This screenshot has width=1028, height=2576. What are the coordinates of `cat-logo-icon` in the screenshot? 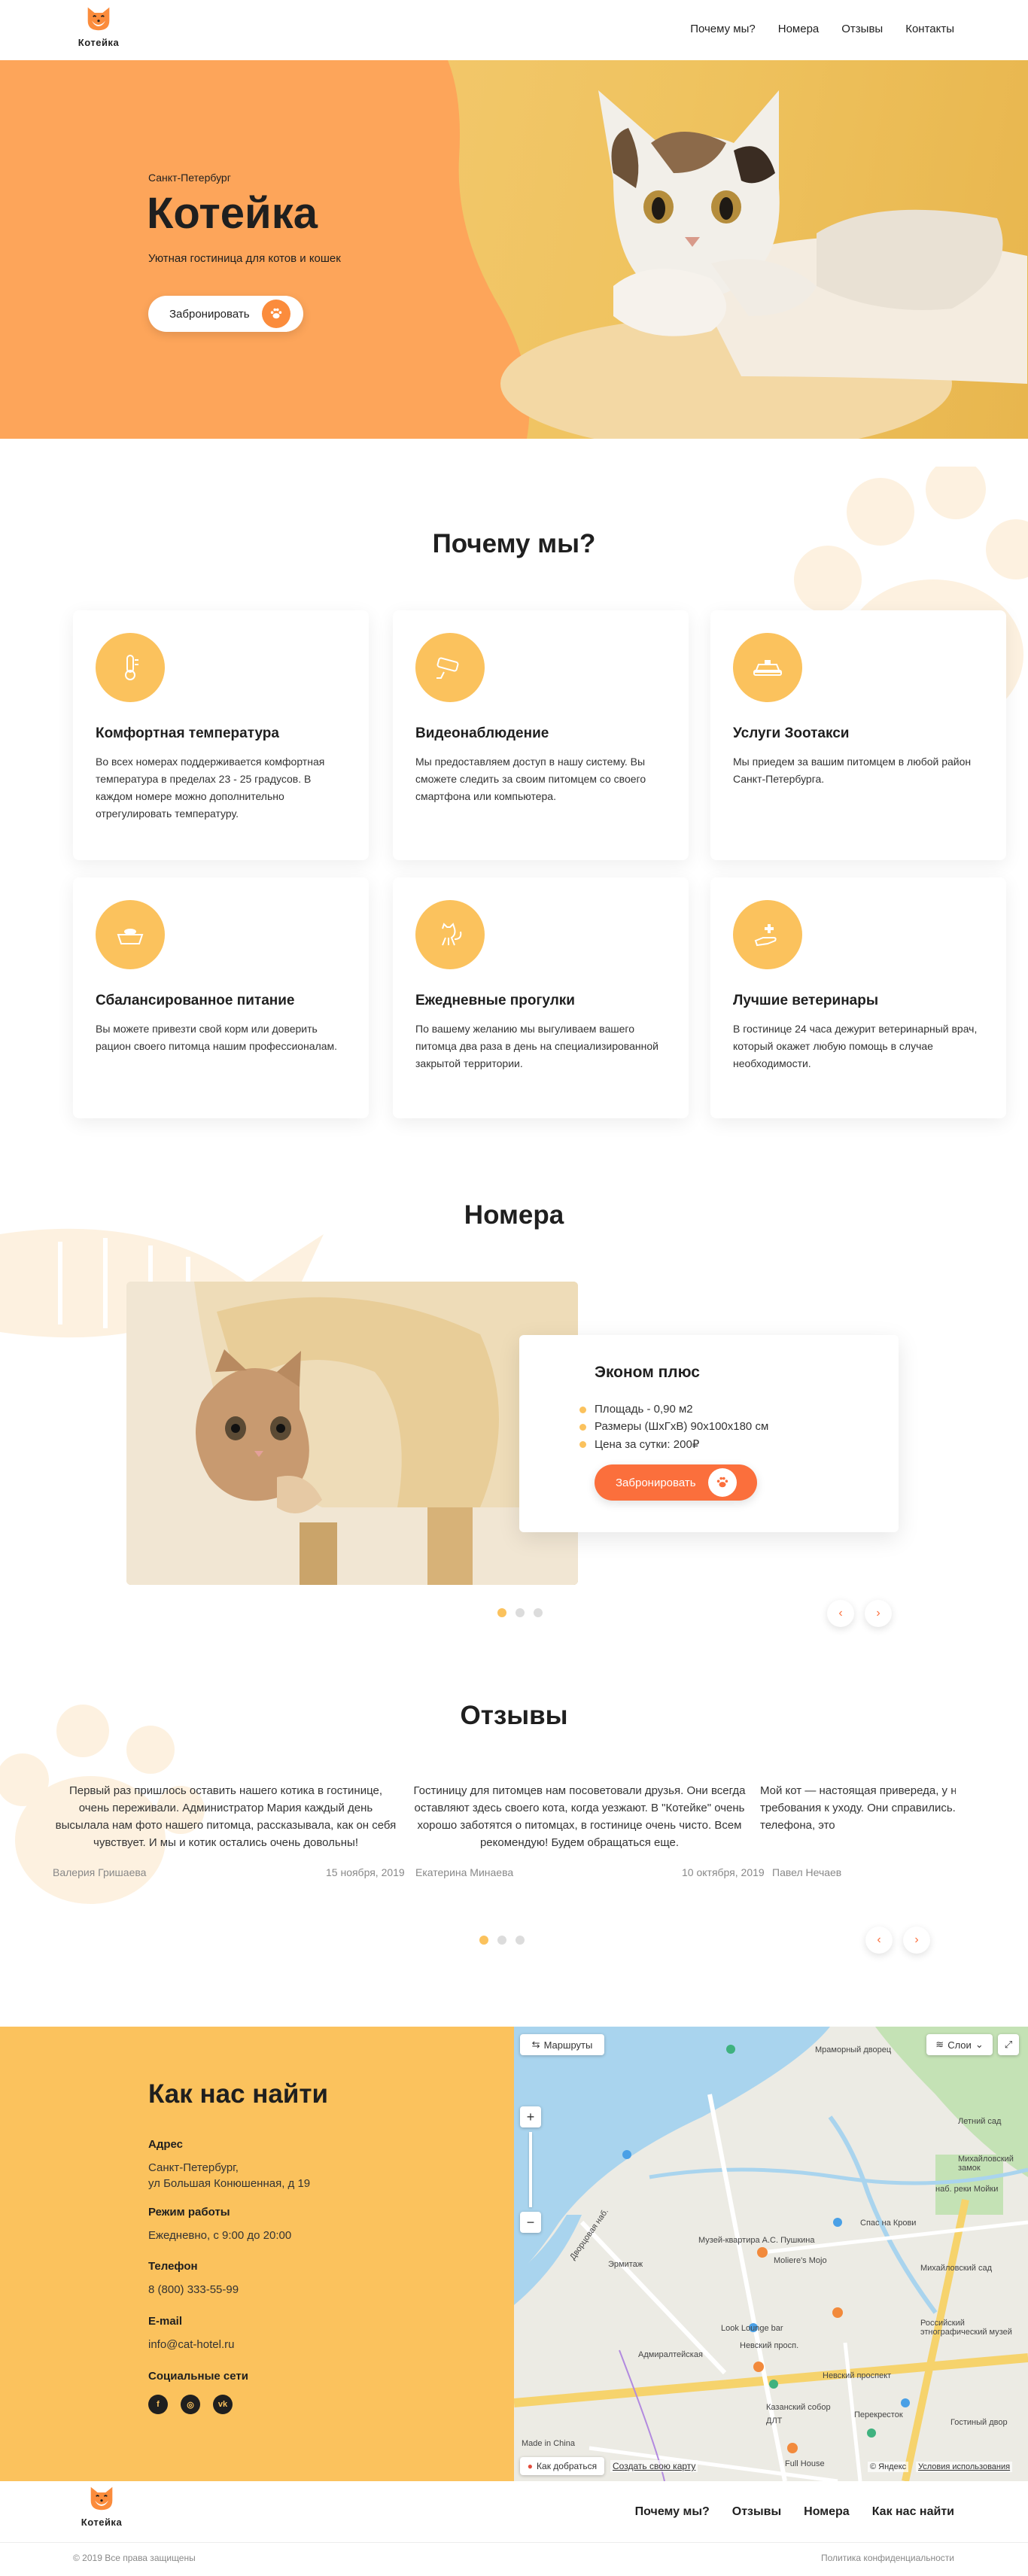 It's located at (101, 2498).